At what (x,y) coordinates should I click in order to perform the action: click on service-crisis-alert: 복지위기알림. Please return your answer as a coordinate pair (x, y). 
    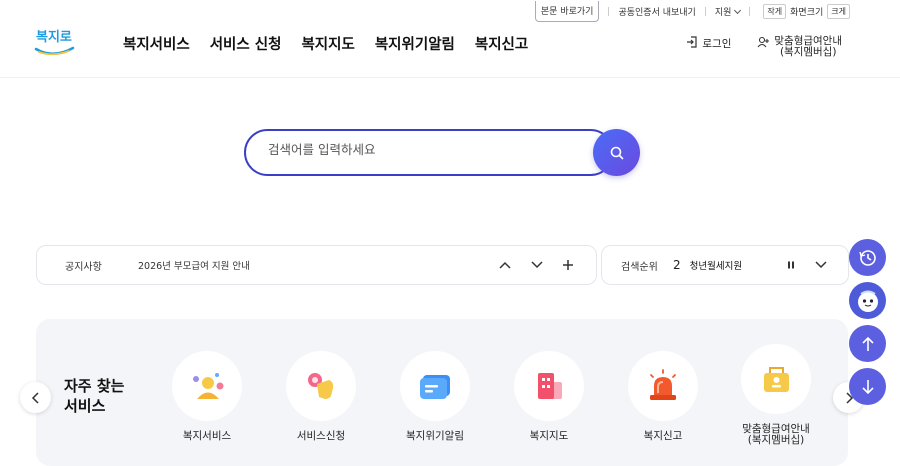
    Looking at the image, I should click on (435, 396).